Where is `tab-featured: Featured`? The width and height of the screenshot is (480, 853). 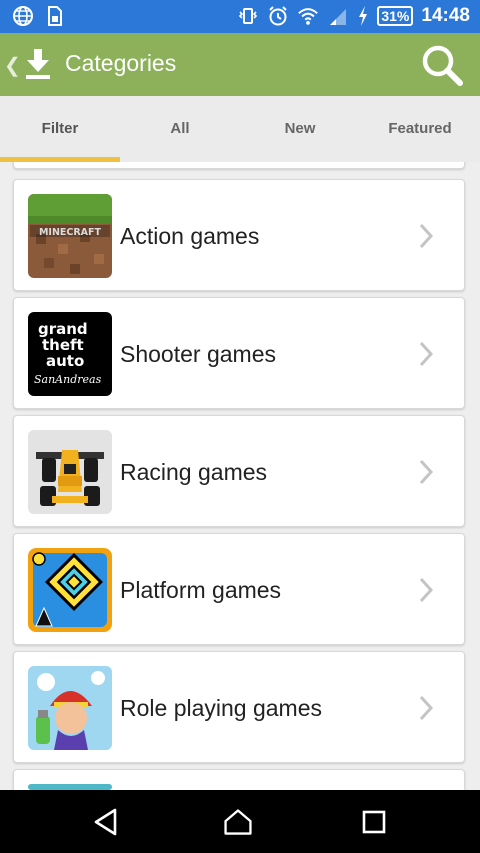 tab-featured: Featured is located at coordinates (420, 129).